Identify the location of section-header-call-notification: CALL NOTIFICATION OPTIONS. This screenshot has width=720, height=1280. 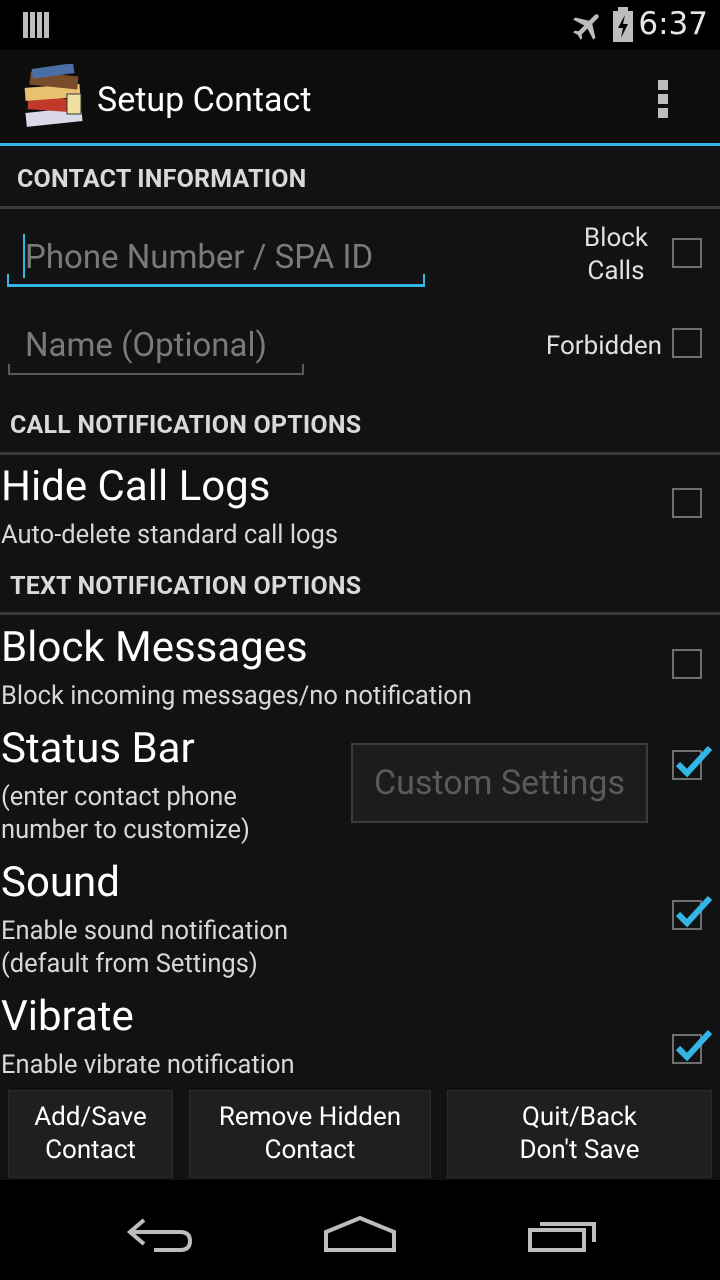
(186, 425).